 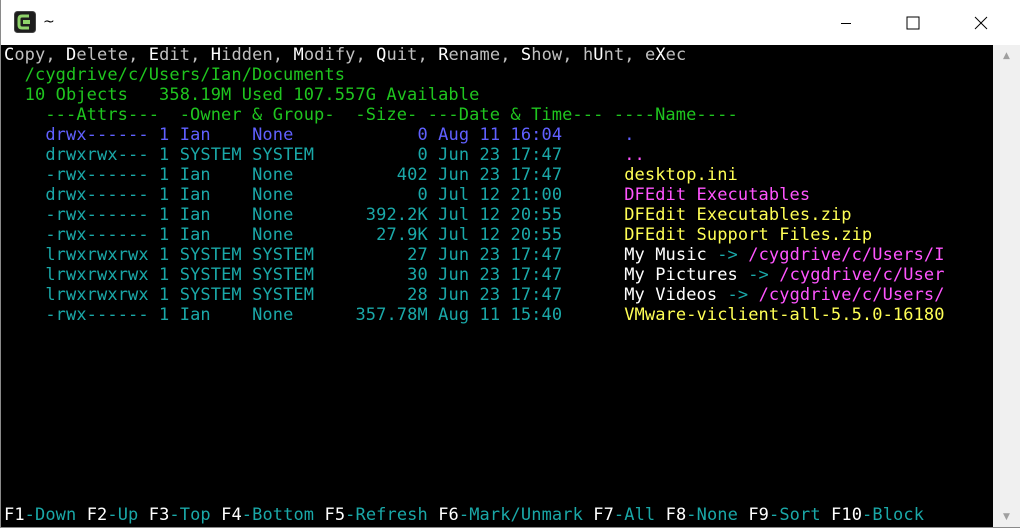 I want to click on close-button, so click(x=981, y=22).